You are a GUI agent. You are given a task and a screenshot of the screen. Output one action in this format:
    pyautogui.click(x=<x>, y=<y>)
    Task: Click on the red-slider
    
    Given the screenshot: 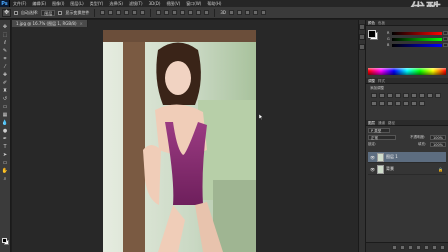 What is the action you would take?
    pyautogui.click(x=417, y=33)
    